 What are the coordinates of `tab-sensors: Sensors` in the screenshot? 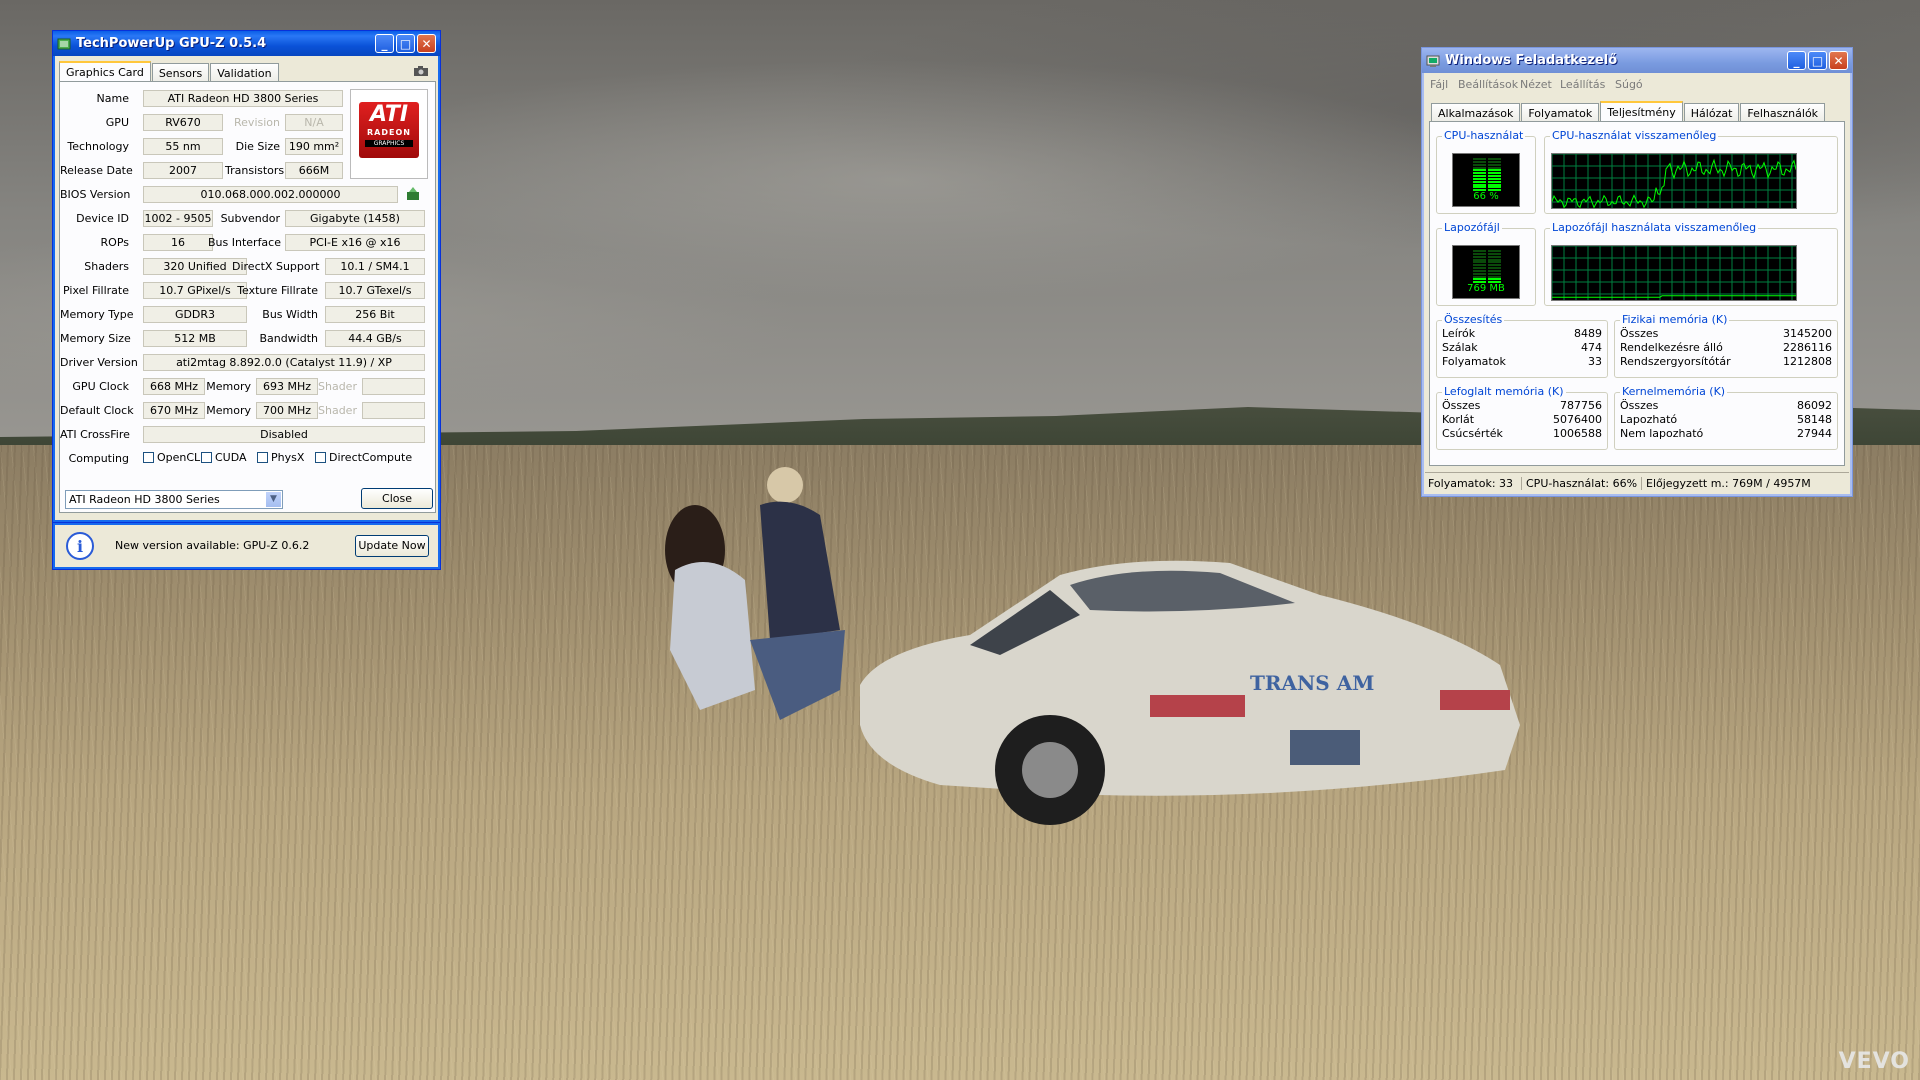 It's located at (180, 73).